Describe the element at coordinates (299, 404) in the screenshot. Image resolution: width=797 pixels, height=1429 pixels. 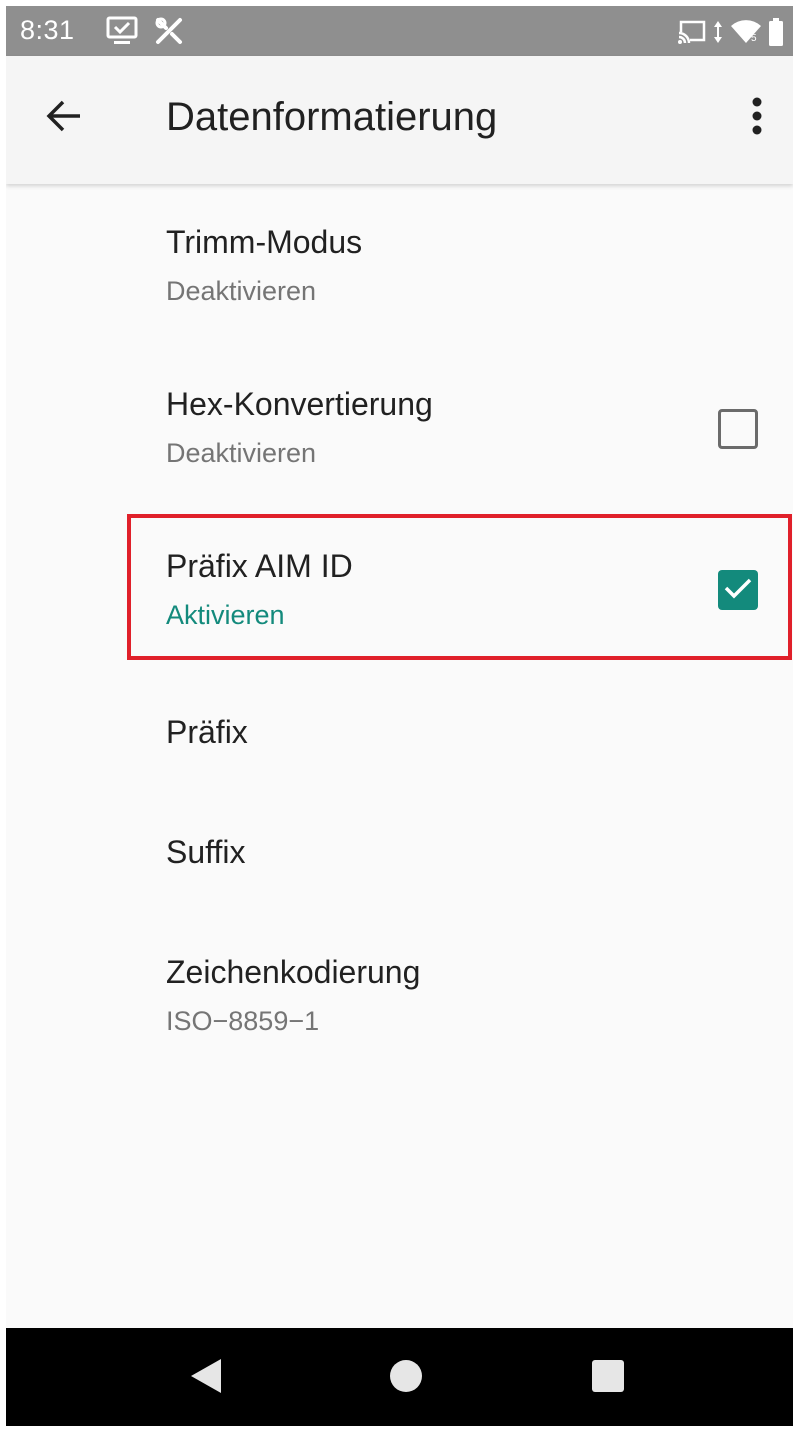
I see `setting-title: Hex-Konvertierung` at that location.